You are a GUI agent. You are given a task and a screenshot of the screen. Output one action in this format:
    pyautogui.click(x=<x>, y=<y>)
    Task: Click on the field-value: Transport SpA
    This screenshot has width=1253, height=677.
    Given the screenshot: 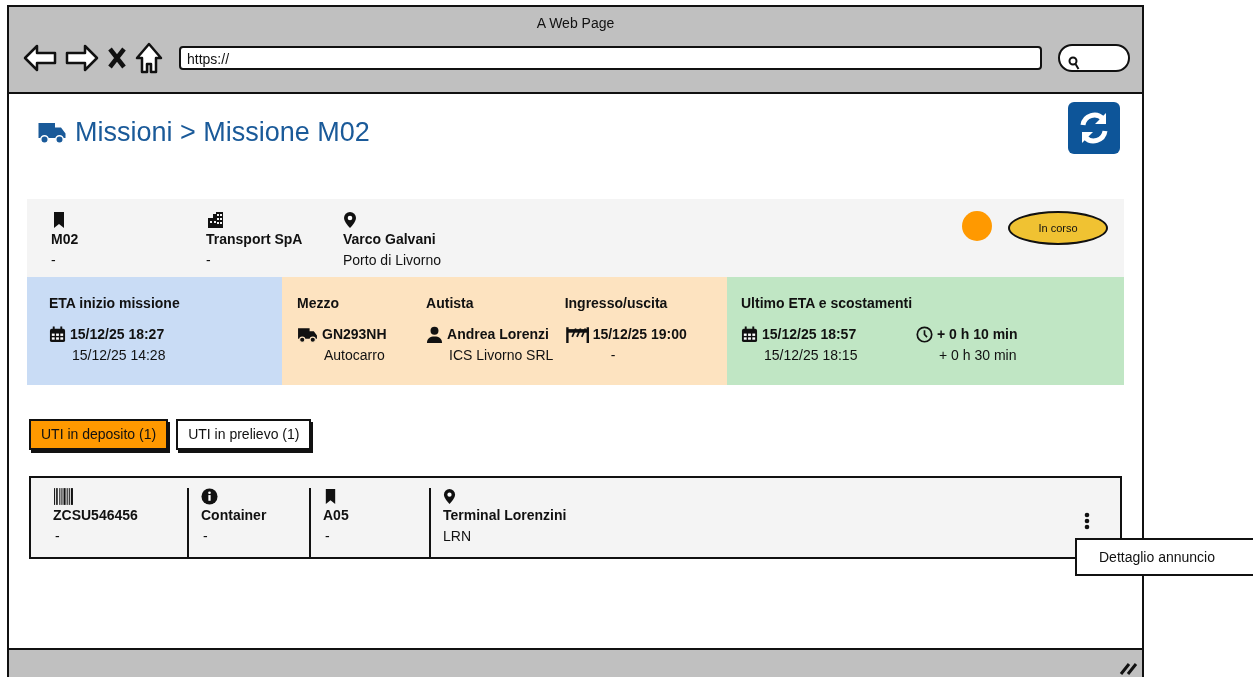 What is the action you would take?
    pyautogui.click(x=255, y=239)
    